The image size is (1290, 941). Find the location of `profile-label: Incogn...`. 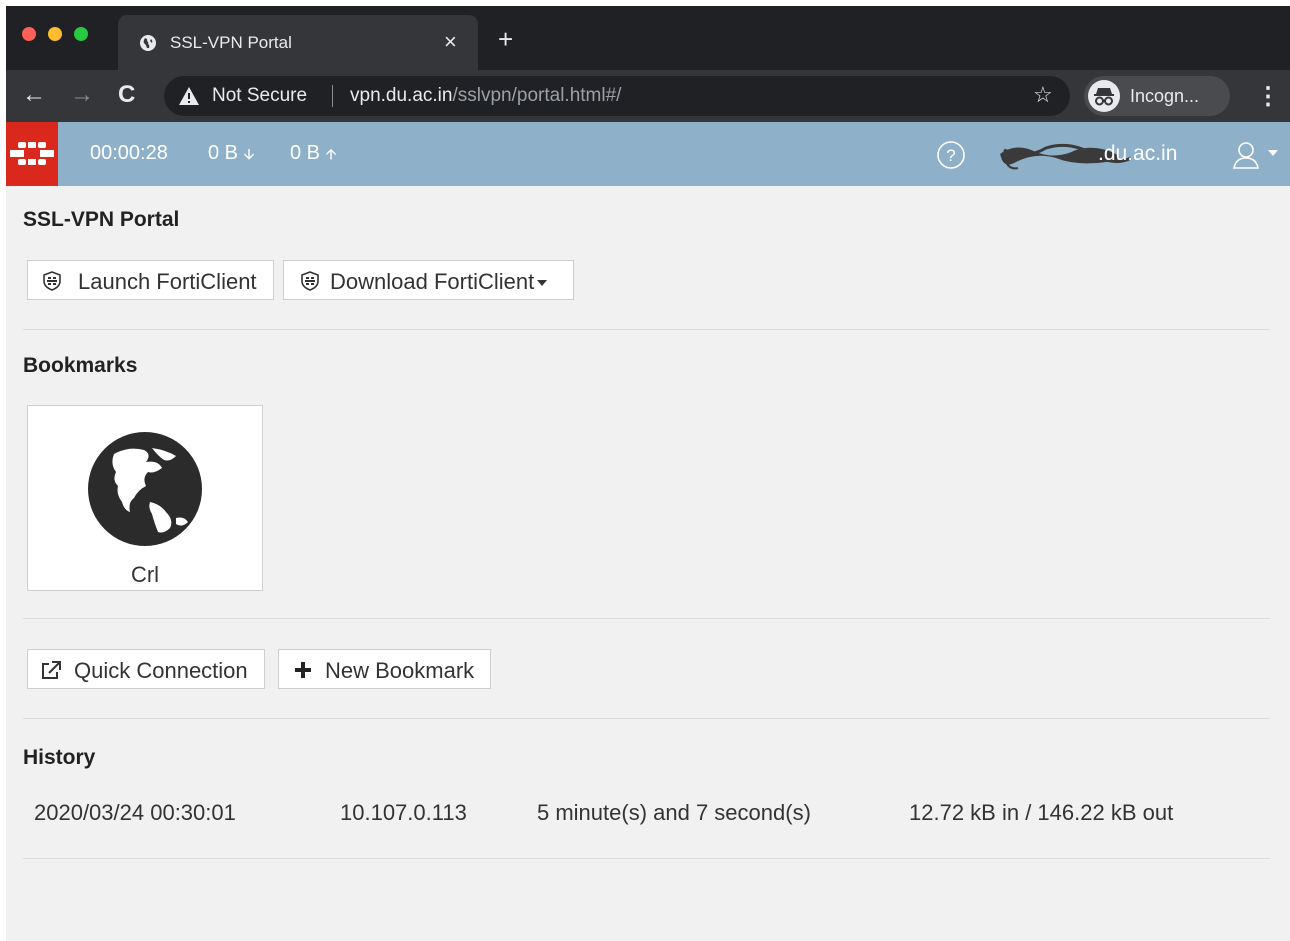

profile-label: Incogn... is located at coordinates (1165, 96).